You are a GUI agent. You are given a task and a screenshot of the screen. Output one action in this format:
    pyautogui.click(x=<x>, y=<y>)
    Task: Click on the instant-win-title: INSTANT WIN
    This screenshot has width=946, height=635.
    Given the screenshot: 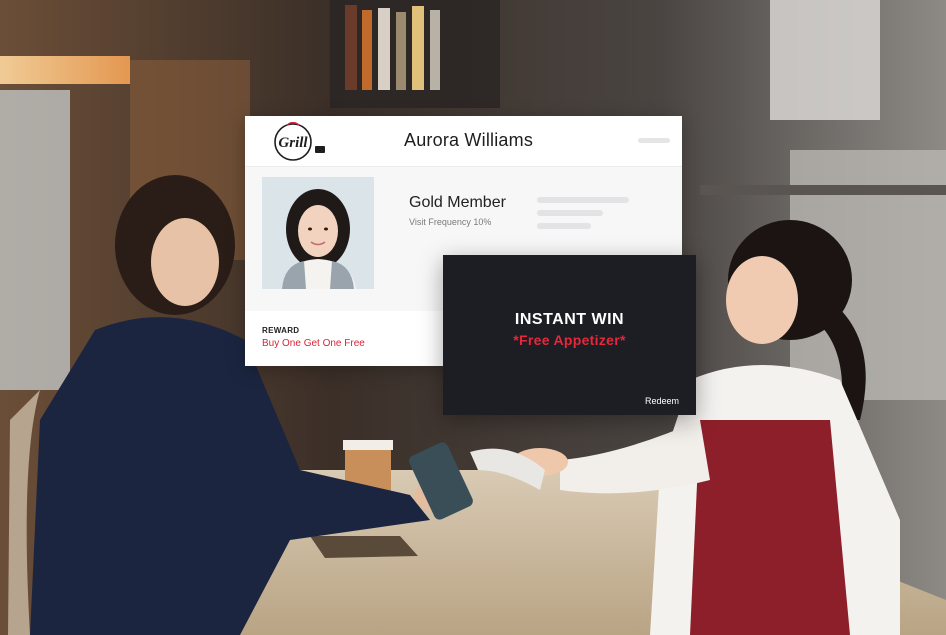 What is the action you would take?
    pyautogui.click(x=569, y=319)
    